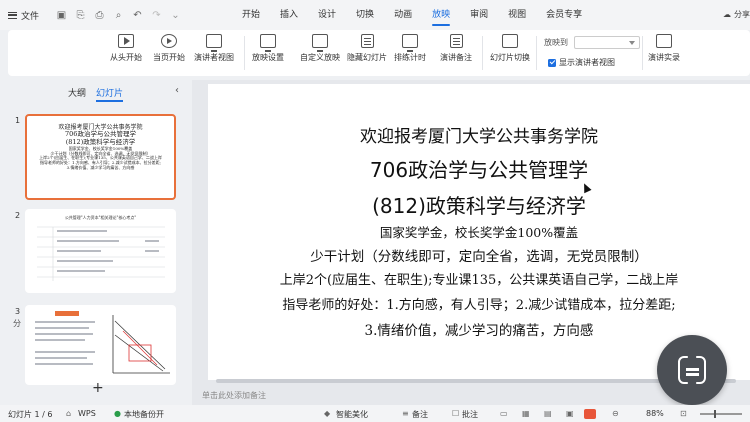  I want to click on read-mode-icon: ▣, so click(570, 413).